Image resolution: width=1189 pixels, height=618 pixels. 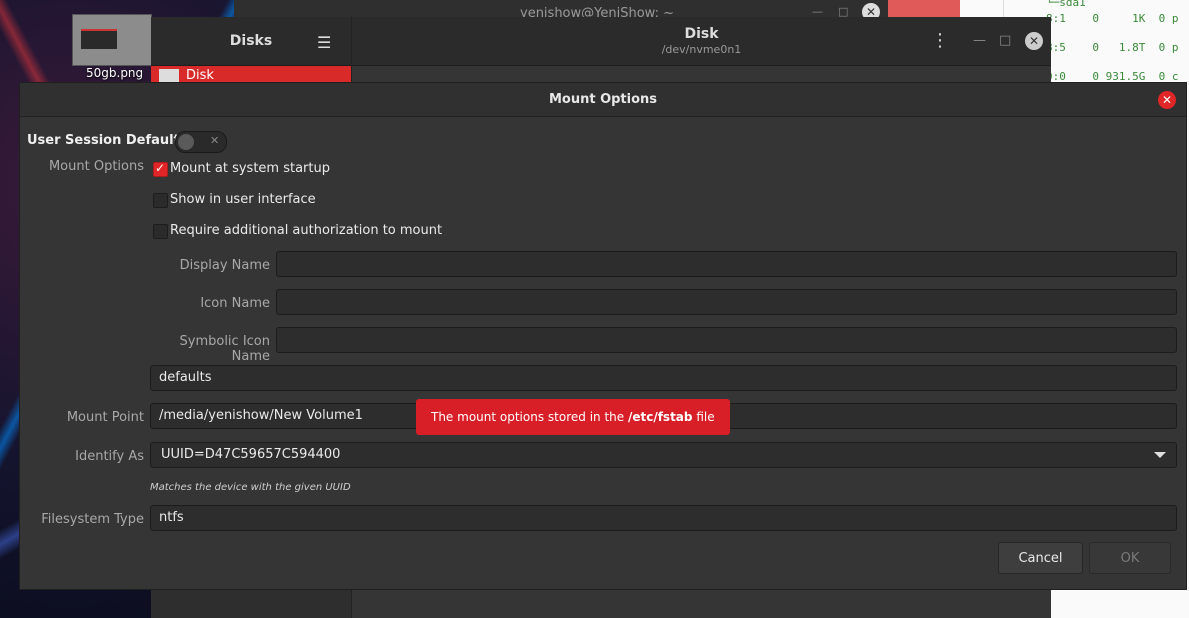 What do you see at coordinates (96, 166) in the screenshot?
I see `mount-options-label: Mount Options` at bounding box center [96, 166].